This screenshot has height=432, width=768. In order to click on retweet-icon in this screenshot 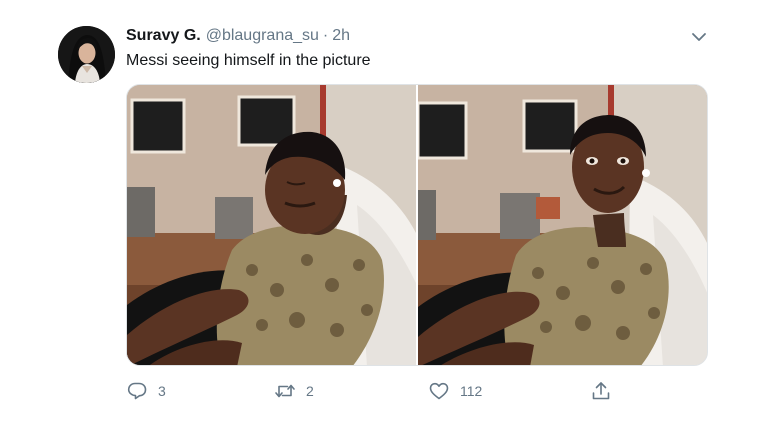, I will do `click(285, 391)`.